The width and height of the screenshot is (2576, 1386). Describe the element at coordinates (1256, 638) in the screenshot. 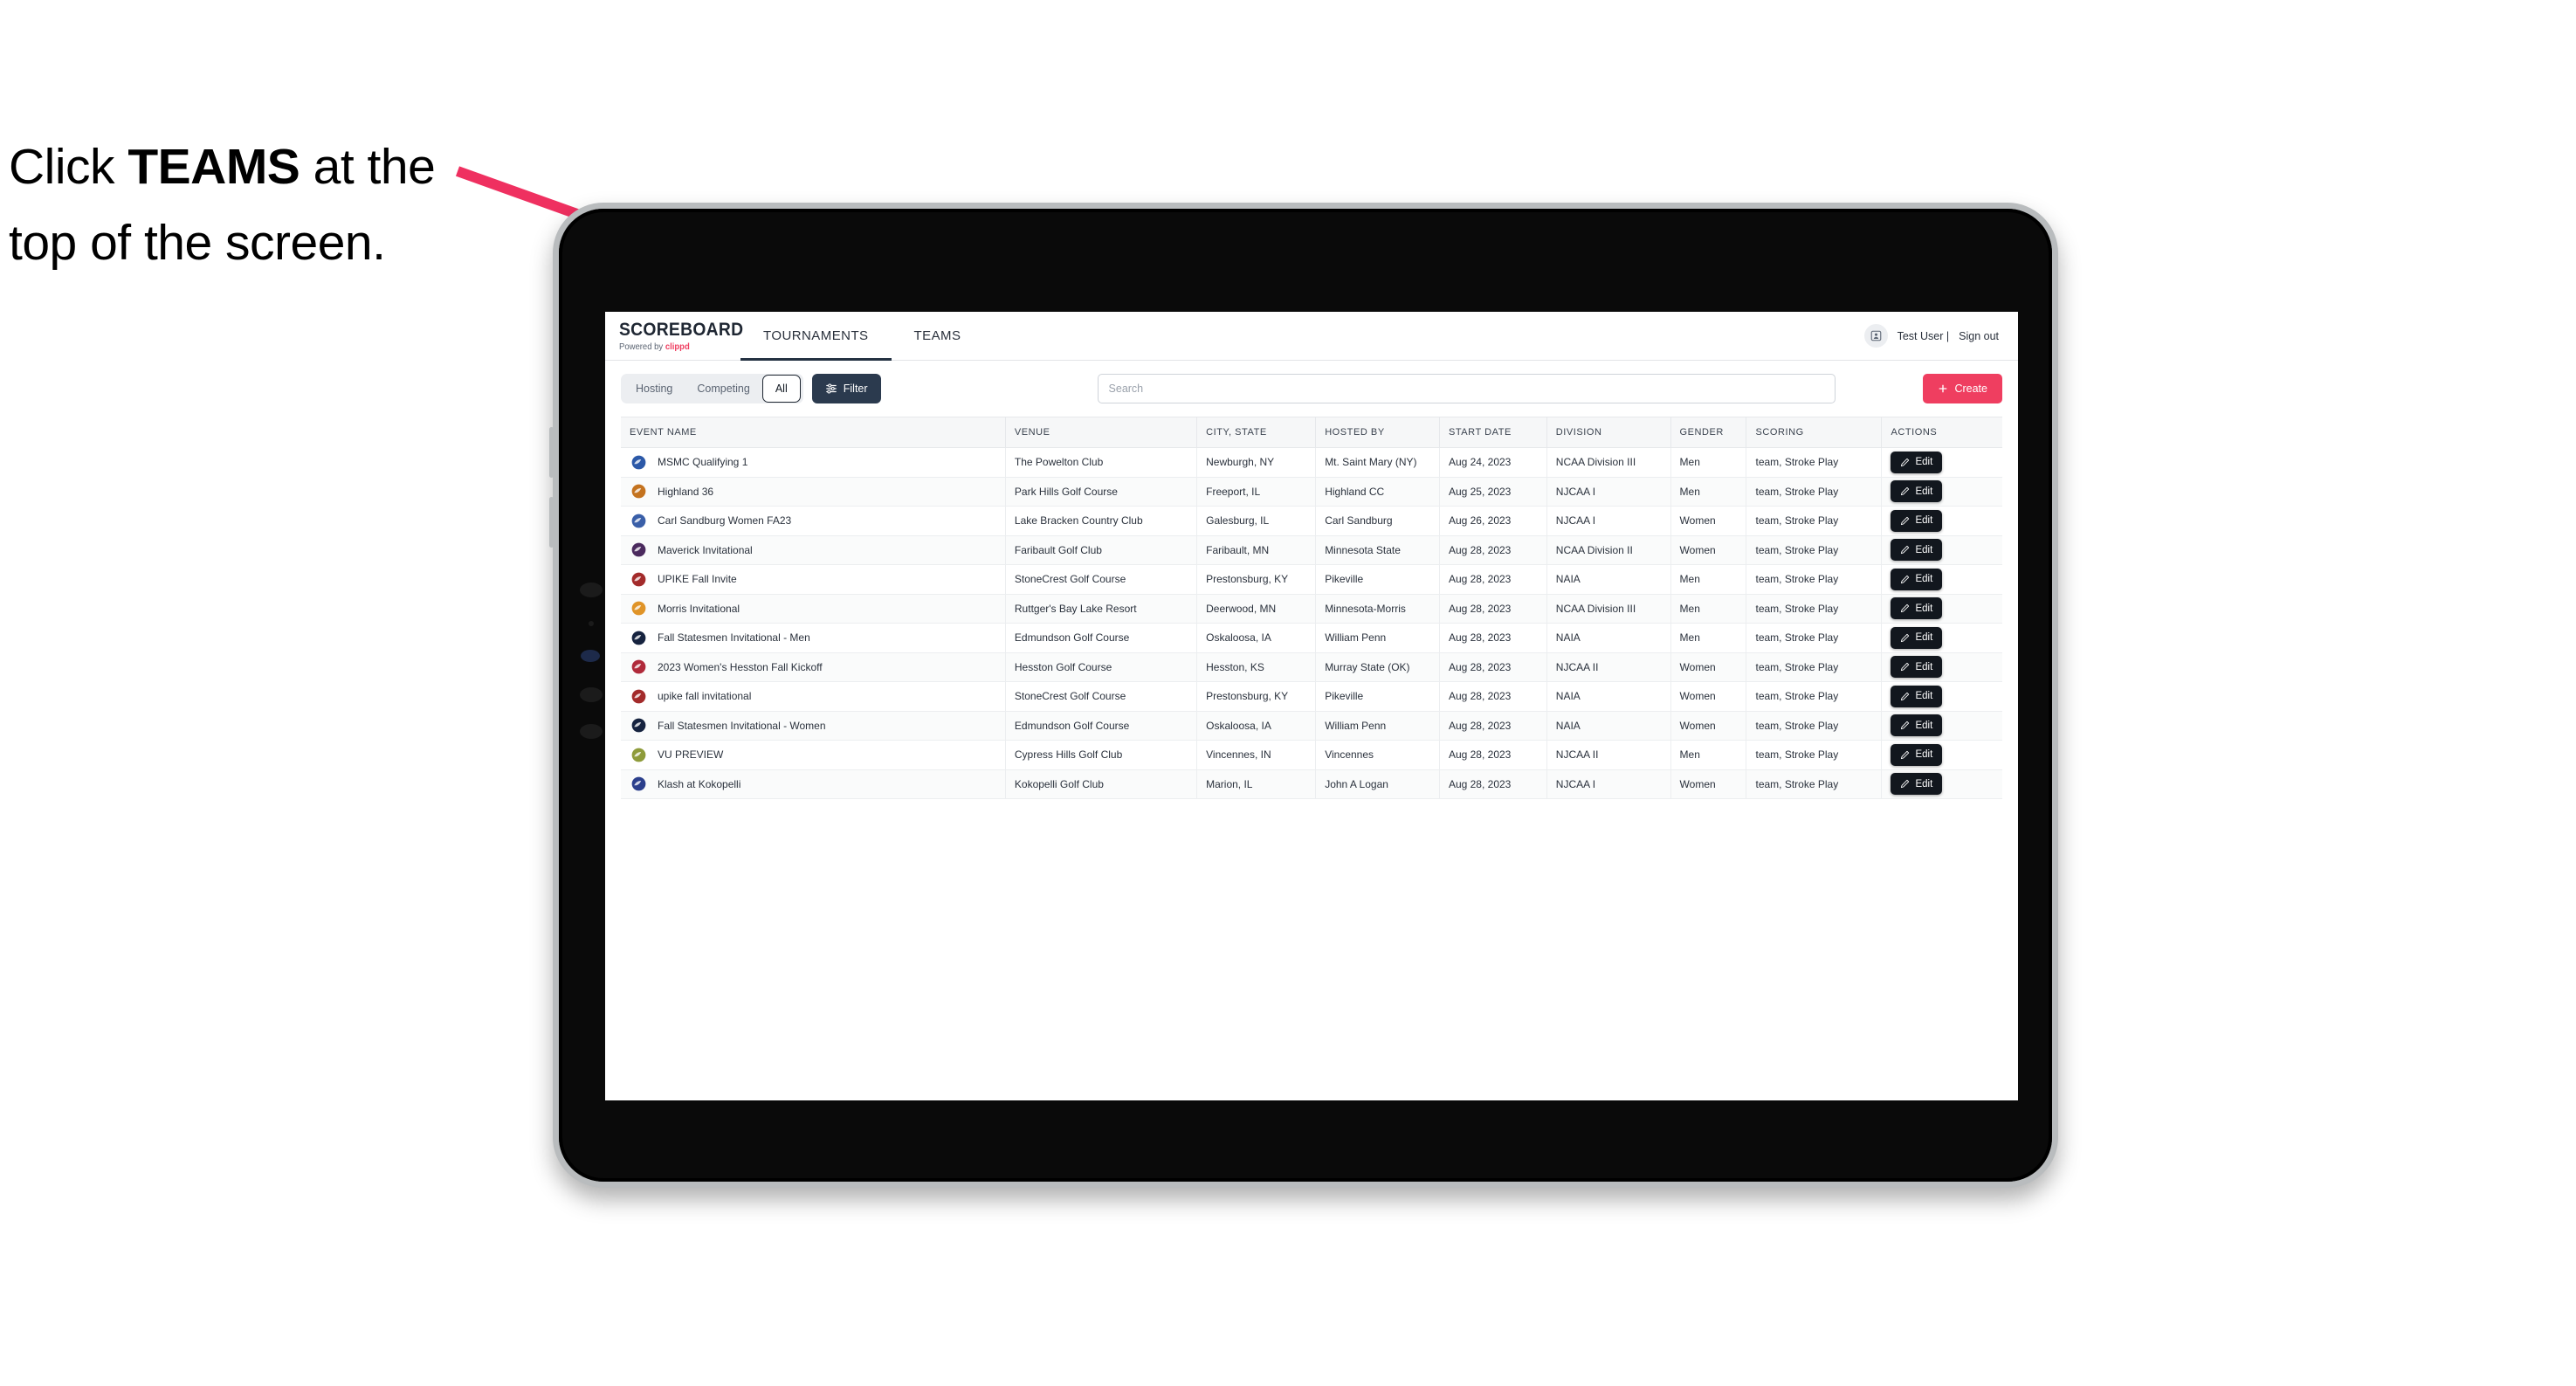

I see `cell-city-state: Oskaloosa, IA` at that location.